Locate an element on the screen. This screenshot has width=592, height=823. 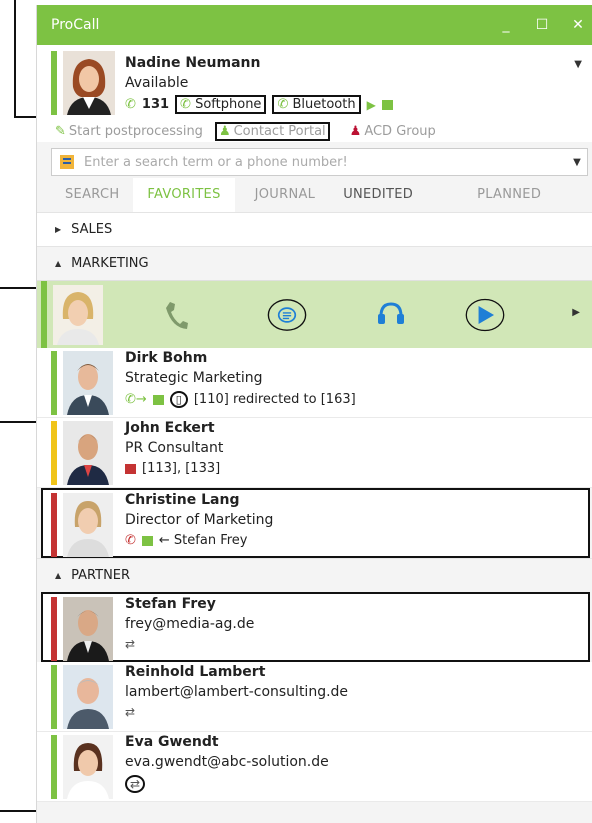
softphone-device: ✆ Softphone is located at coordinates (221, 104).